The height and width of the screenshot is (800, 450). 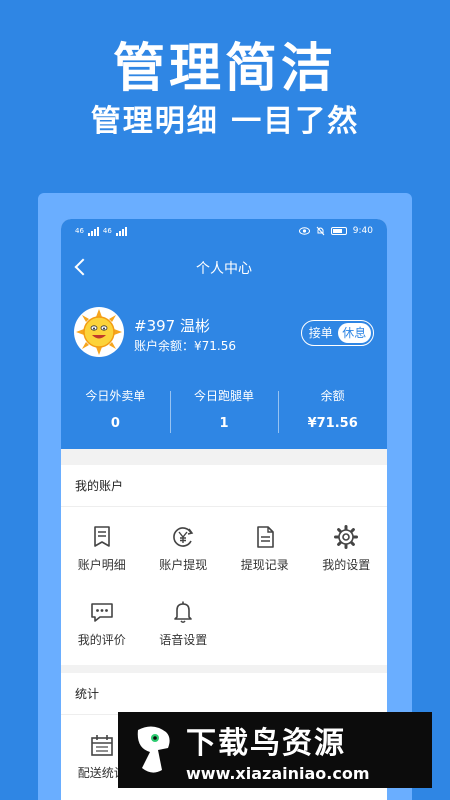 I want to click on battery-icon, so click(x=338, y=231).